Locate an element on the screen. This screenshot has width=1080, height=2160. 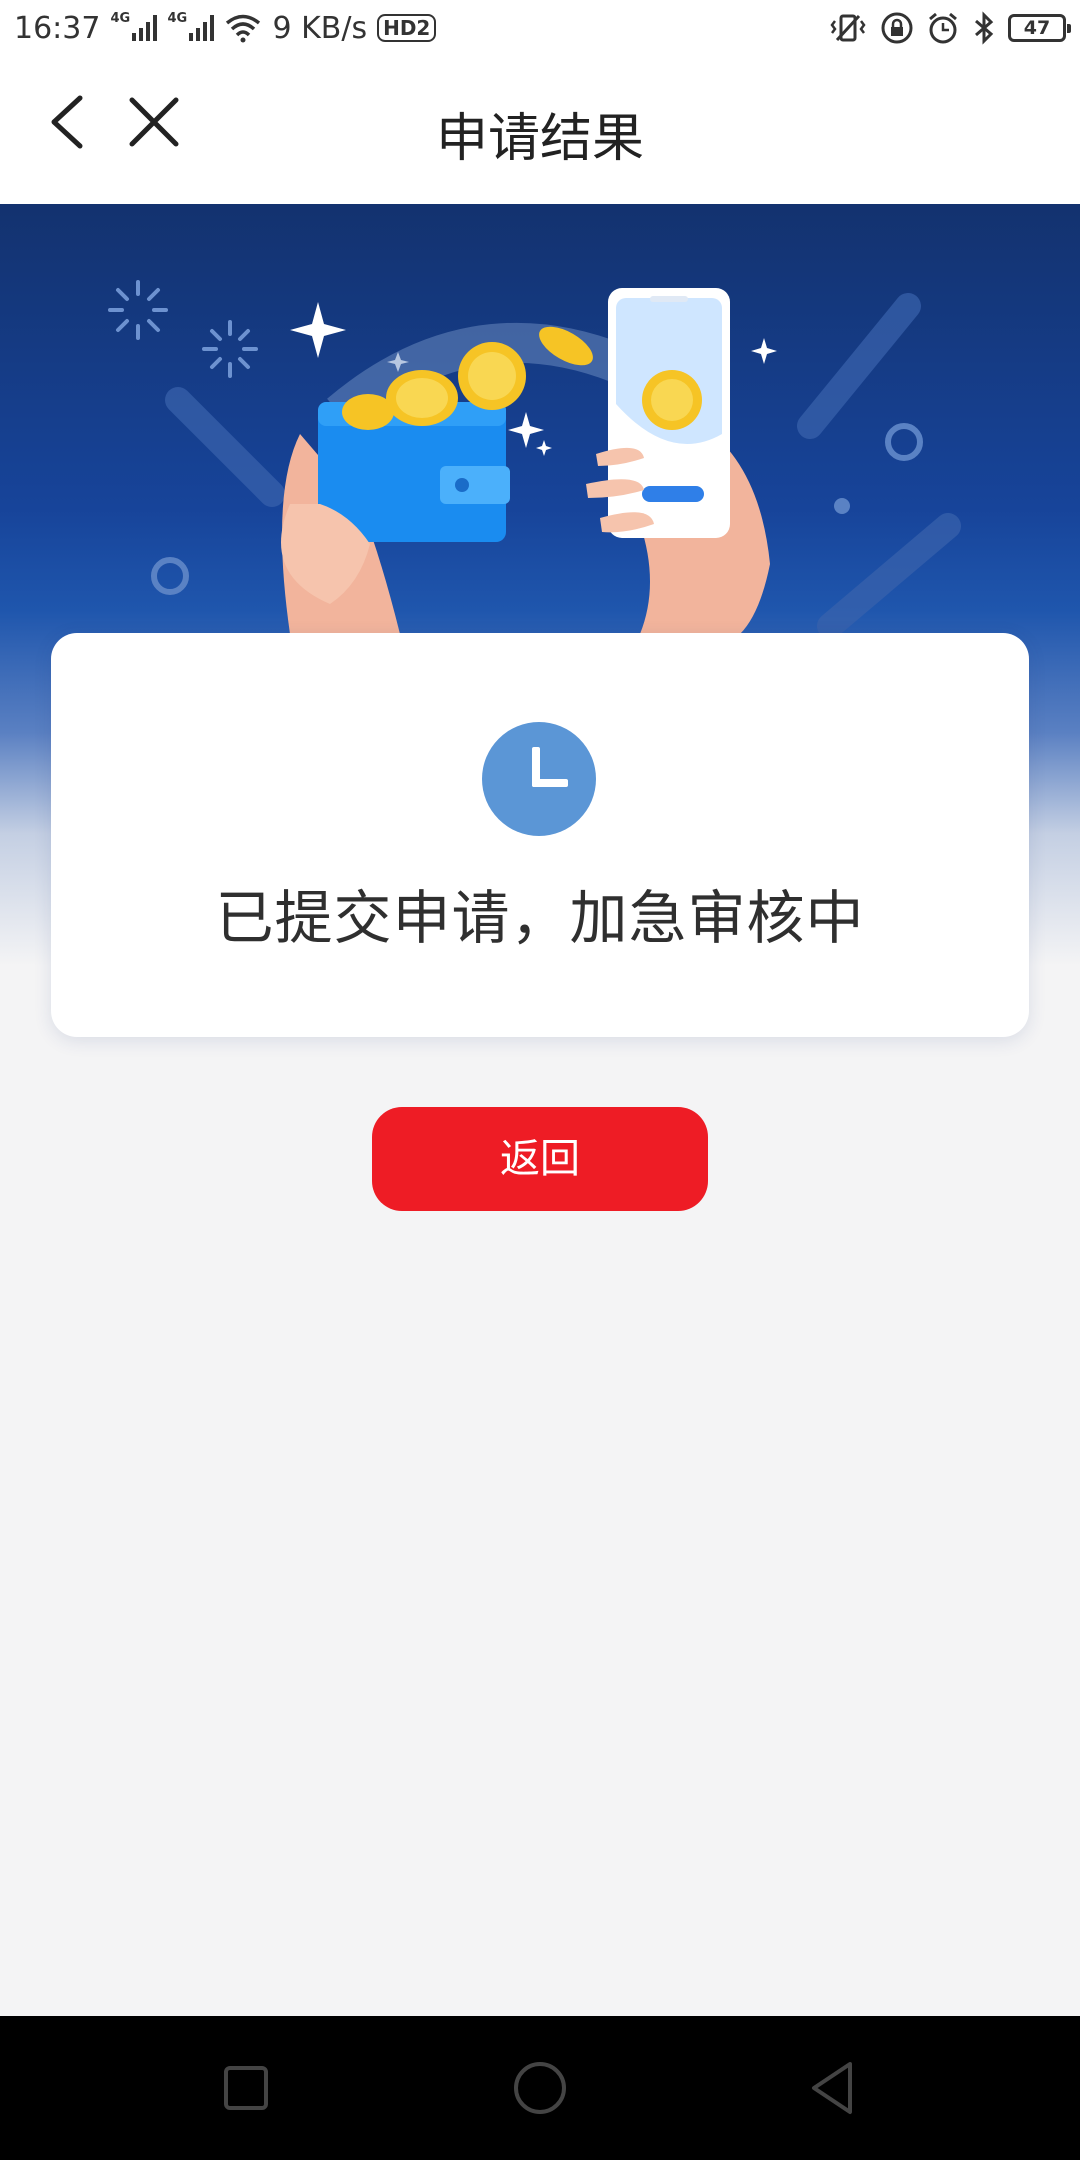
status-left: 16:37 4G 4G 9 KB/s HD2 is located at coordinates (225, 28).